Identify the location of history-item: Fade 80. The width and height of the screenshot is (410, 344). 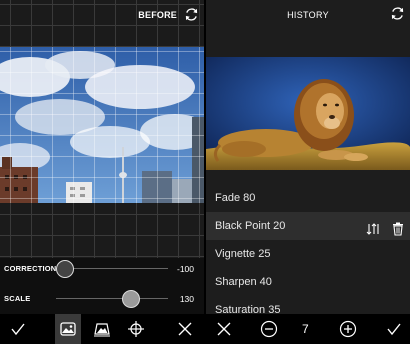
(308, 198).